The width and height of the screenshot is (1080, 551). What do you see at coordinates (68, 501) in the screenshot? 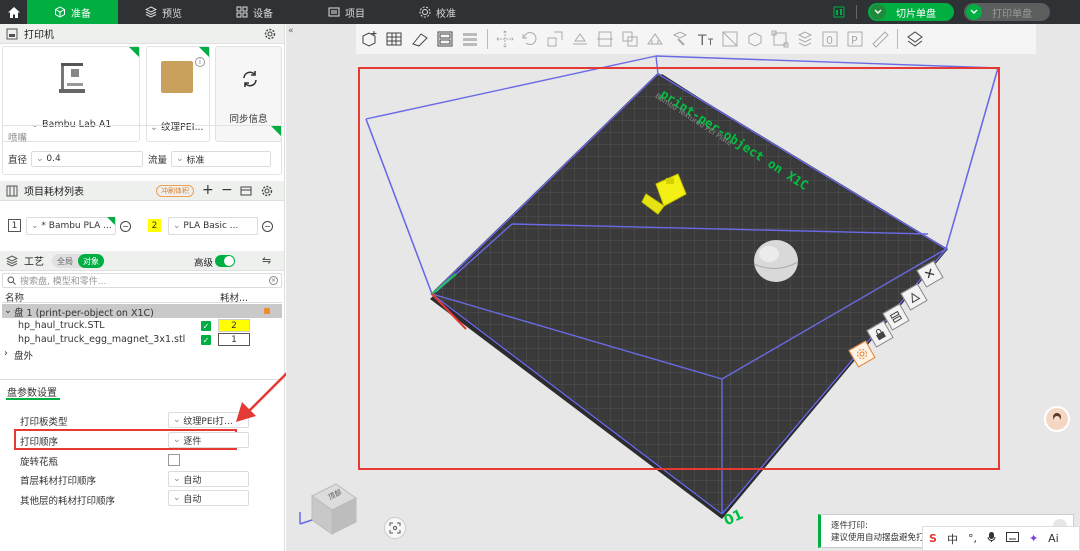
I see `other-layers-order-label: 其他层的耗材打印顺序` at bounding box center [68, 501].